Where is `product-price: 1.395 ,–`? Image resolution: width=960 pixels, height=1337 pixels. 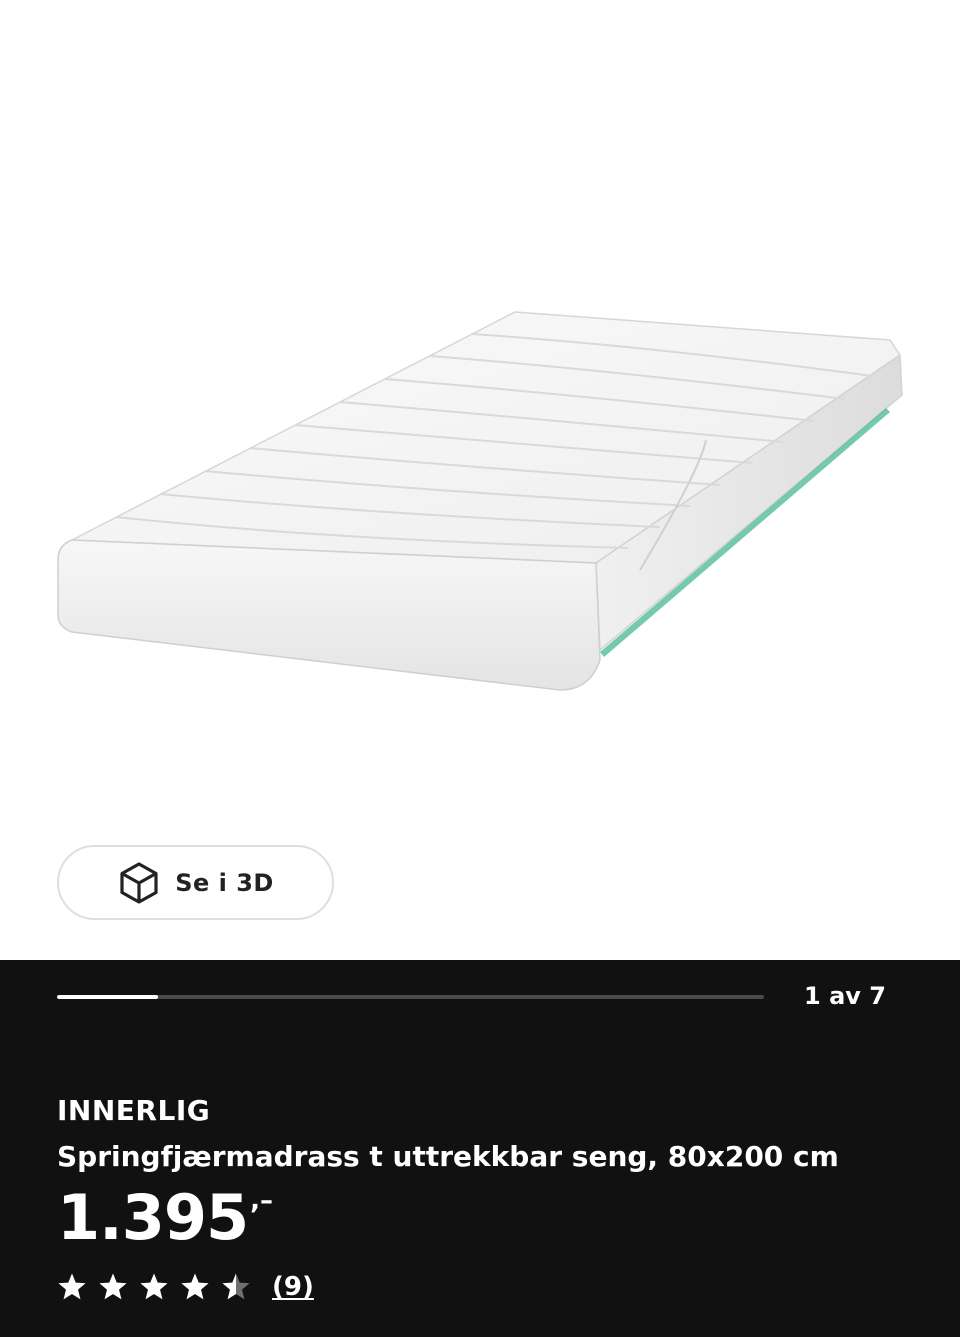 product-price: 1.395 ,– is located at coordinates (165, 1217).